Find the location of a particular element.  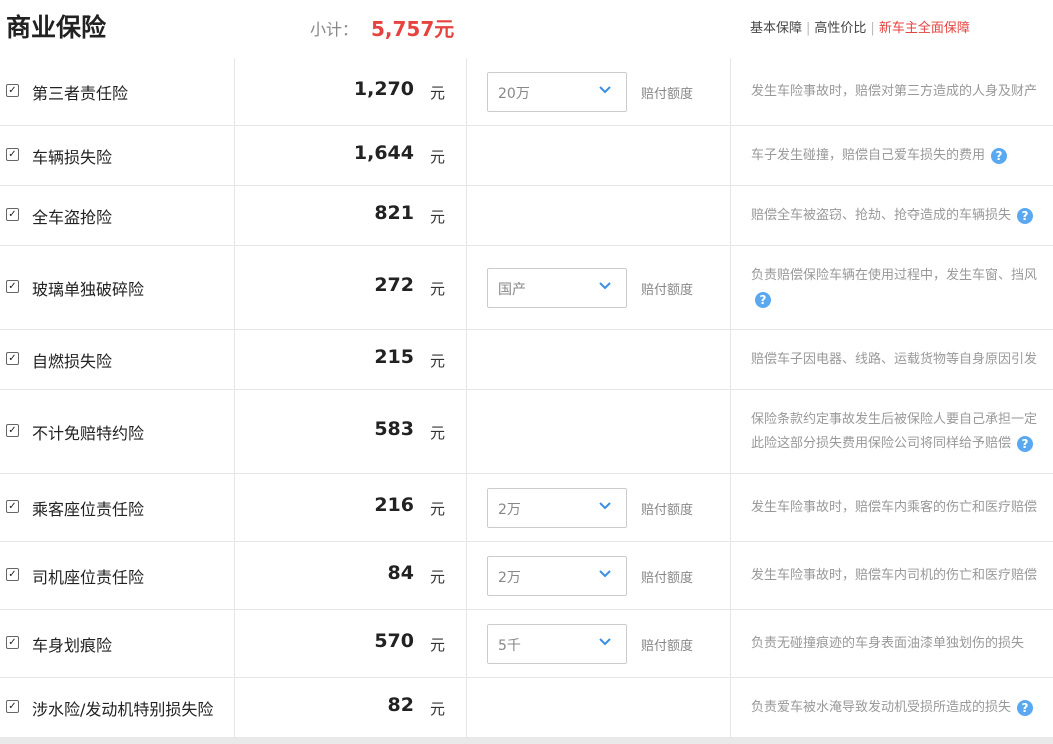

coverage-description: 车子发生碰撞，赔偿自己爱车损失的费用? is located at coordinates (902, 156).